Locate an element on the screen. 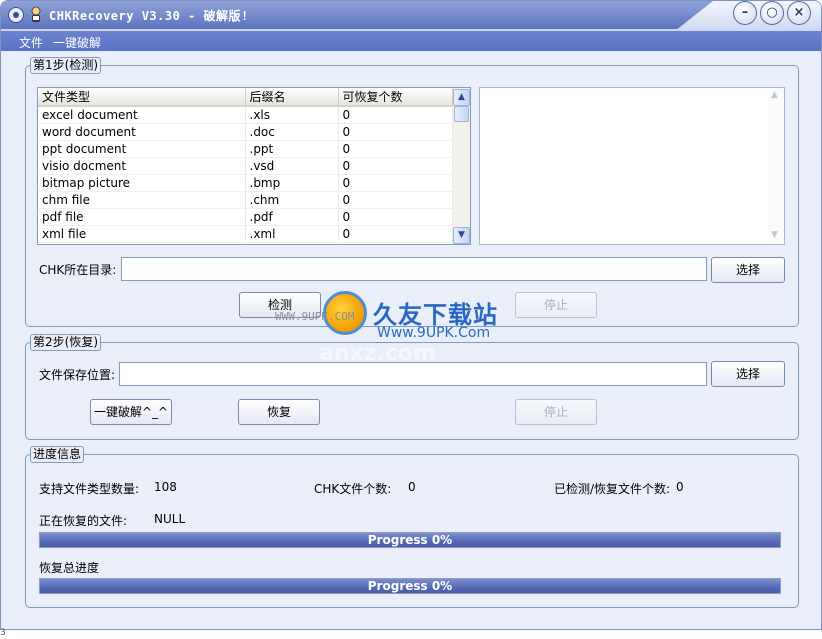 The image size is (822, 639). browse-chk-dir-button: 选择 is located at coordinates (748, 270).